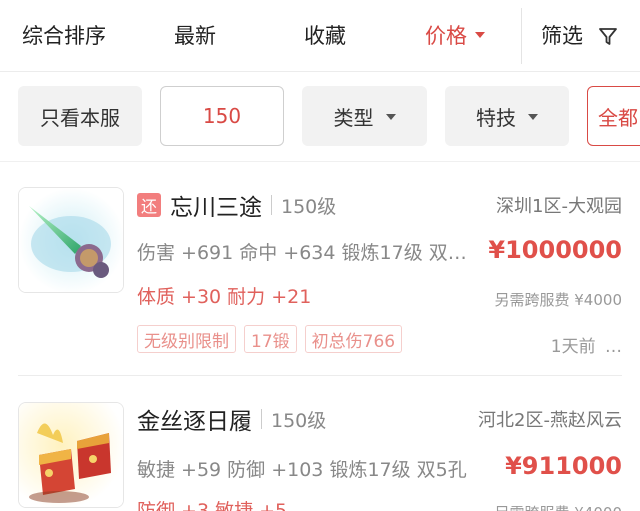 This screenshot has height=511, width=640. What do you see at coordinates (550, 420) in the screenshot?
I see `server-name: 河北2区-燕赵风云` at bounding box center [550, 420].